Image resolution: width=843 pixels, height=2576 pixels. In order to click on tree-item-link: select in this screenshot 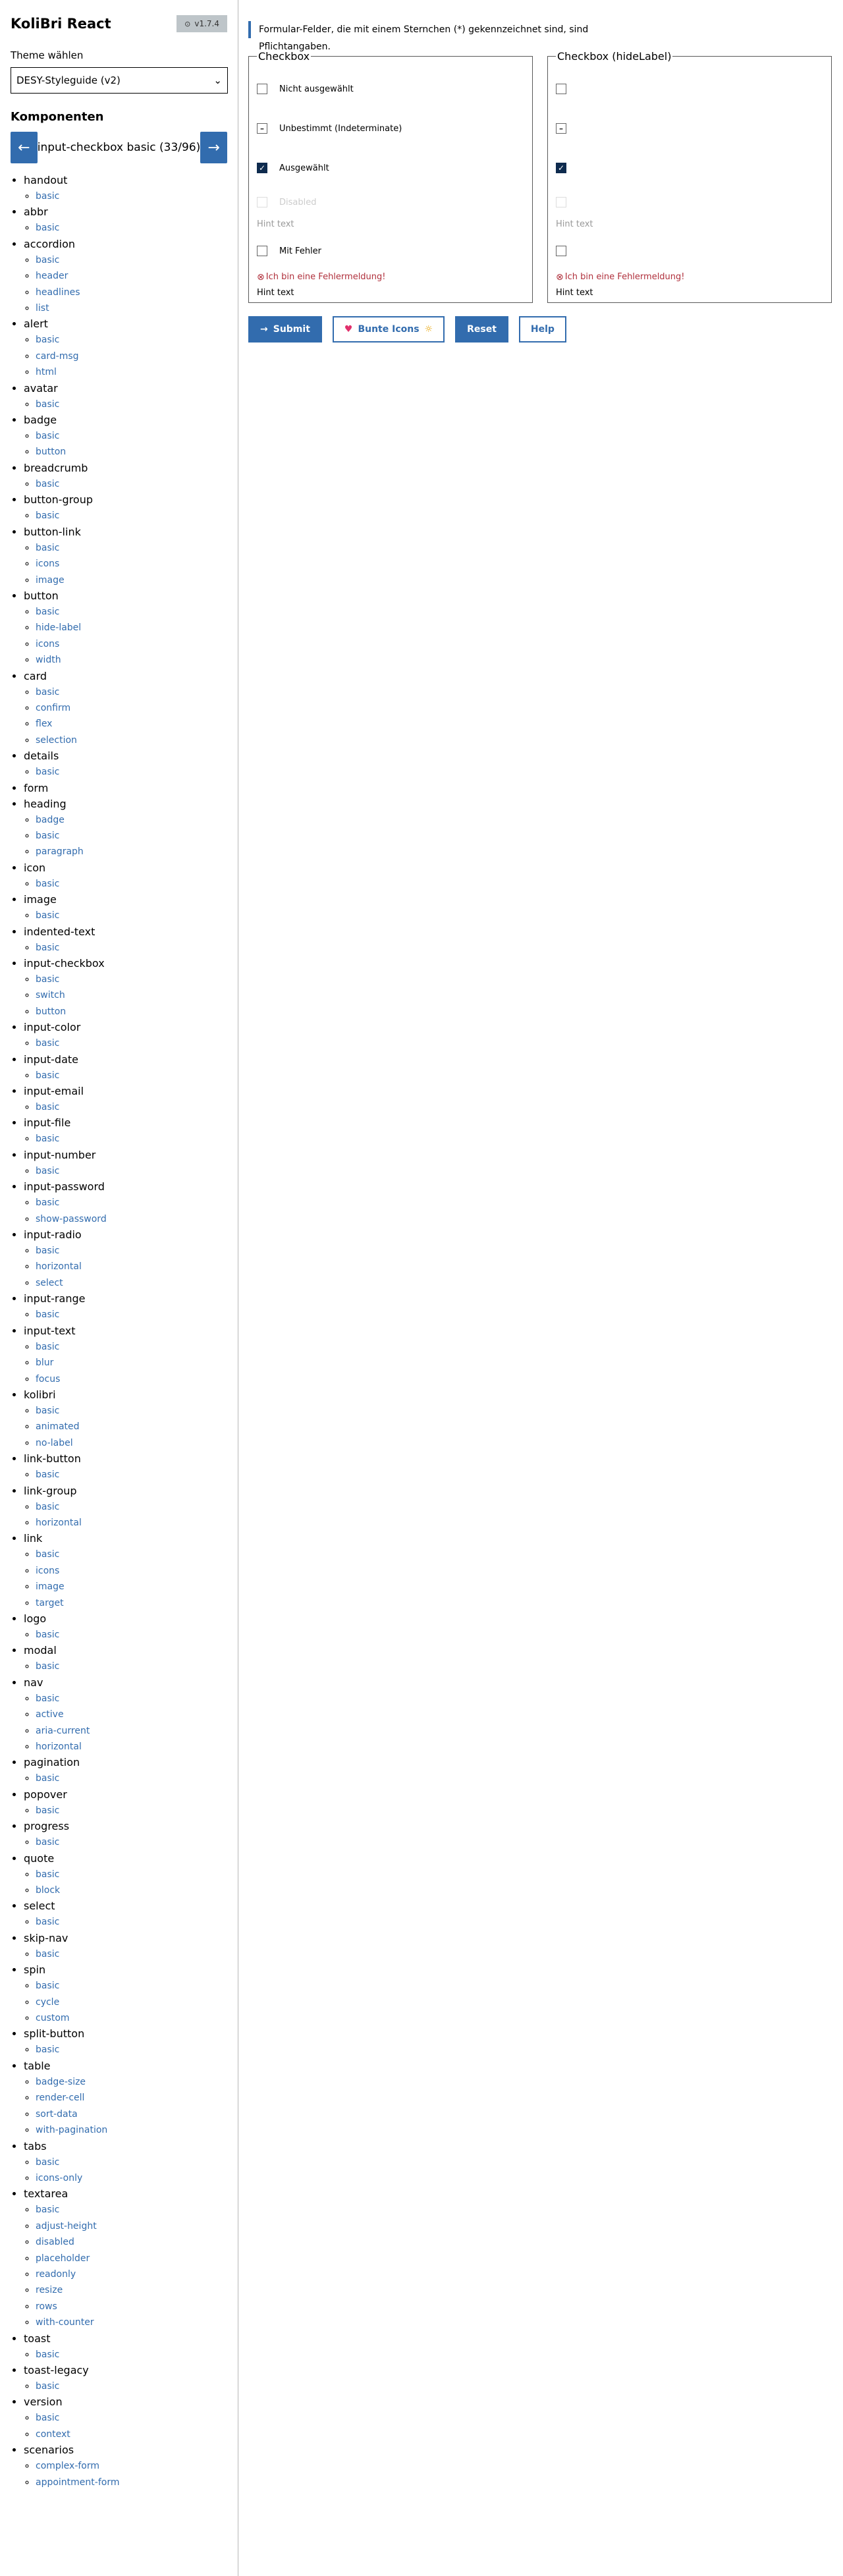, I will do `click(131, 1283)`.